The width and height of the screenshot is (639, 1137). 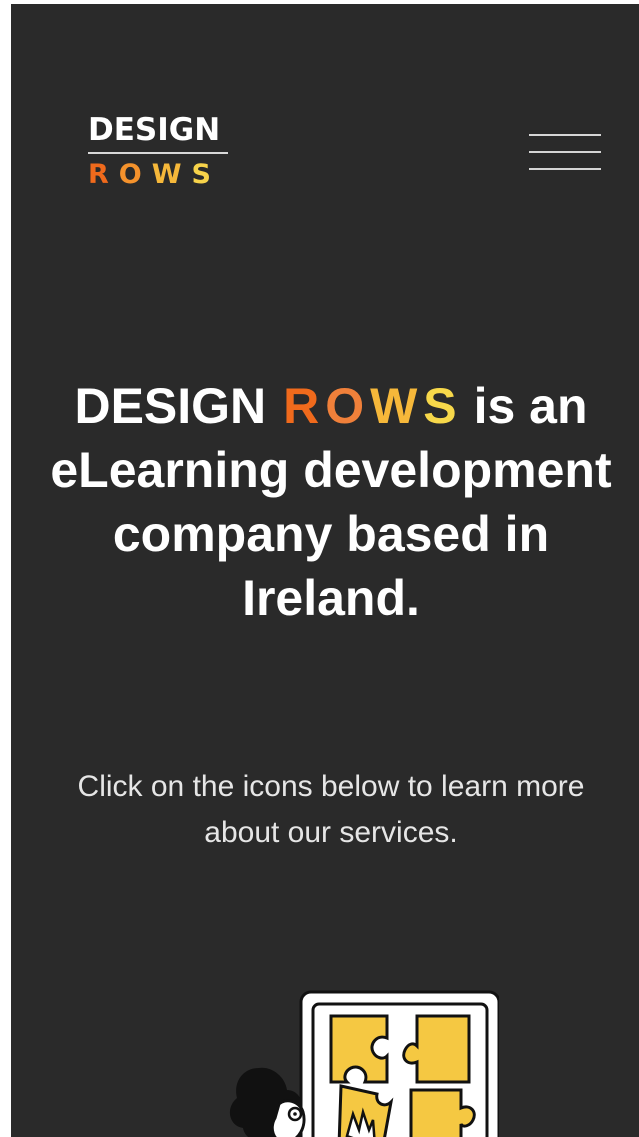 I want to click on logo-divider, so click(x=158, y=153).